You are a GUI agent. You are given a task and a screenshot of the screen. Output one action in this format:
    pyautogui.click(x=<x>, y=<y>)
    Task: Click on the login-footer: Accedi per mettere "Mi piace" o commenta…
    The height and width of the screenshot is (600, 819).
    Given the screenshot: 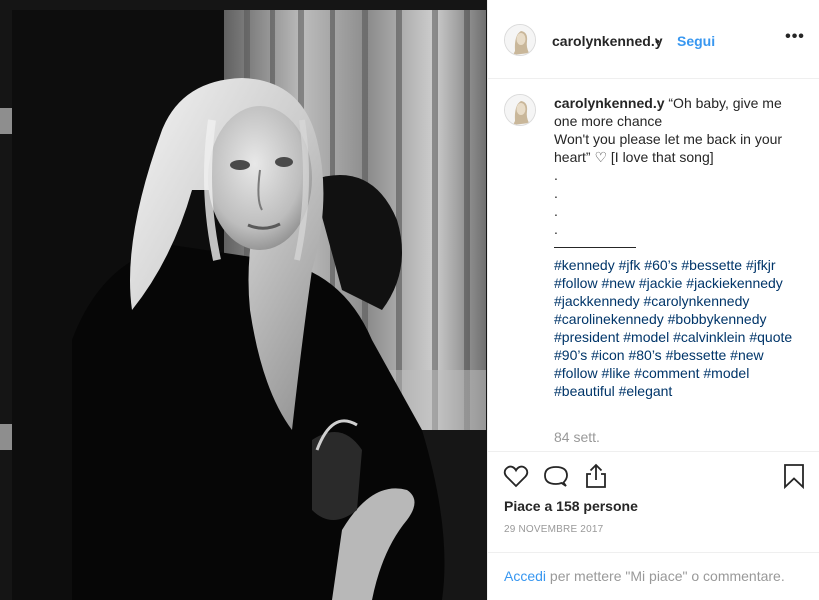 What is the action you would take?
    pyautogui.click(x=653, y=576)
    